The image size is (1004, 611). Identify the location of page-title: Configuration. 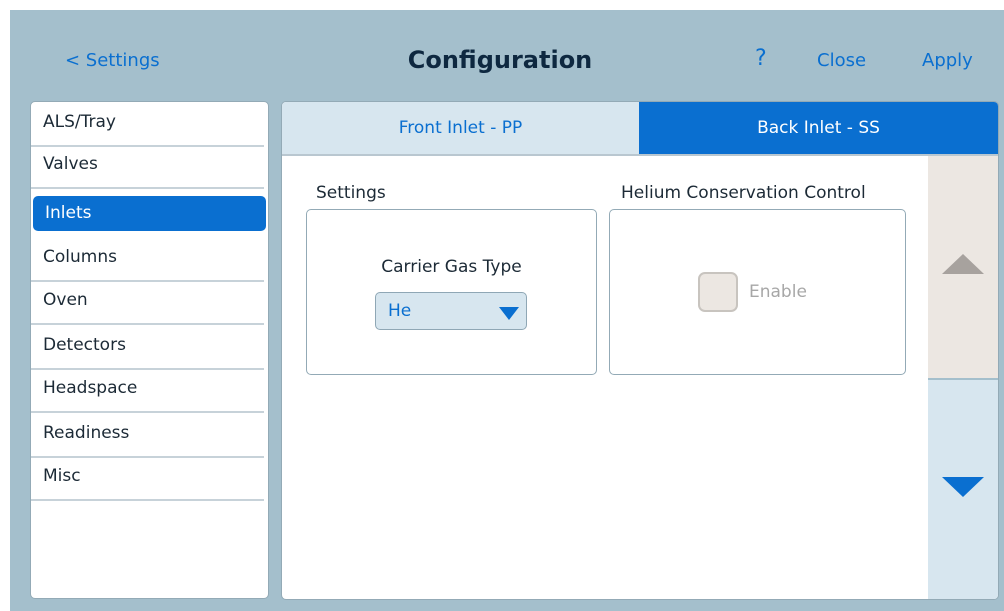
(500, 60).